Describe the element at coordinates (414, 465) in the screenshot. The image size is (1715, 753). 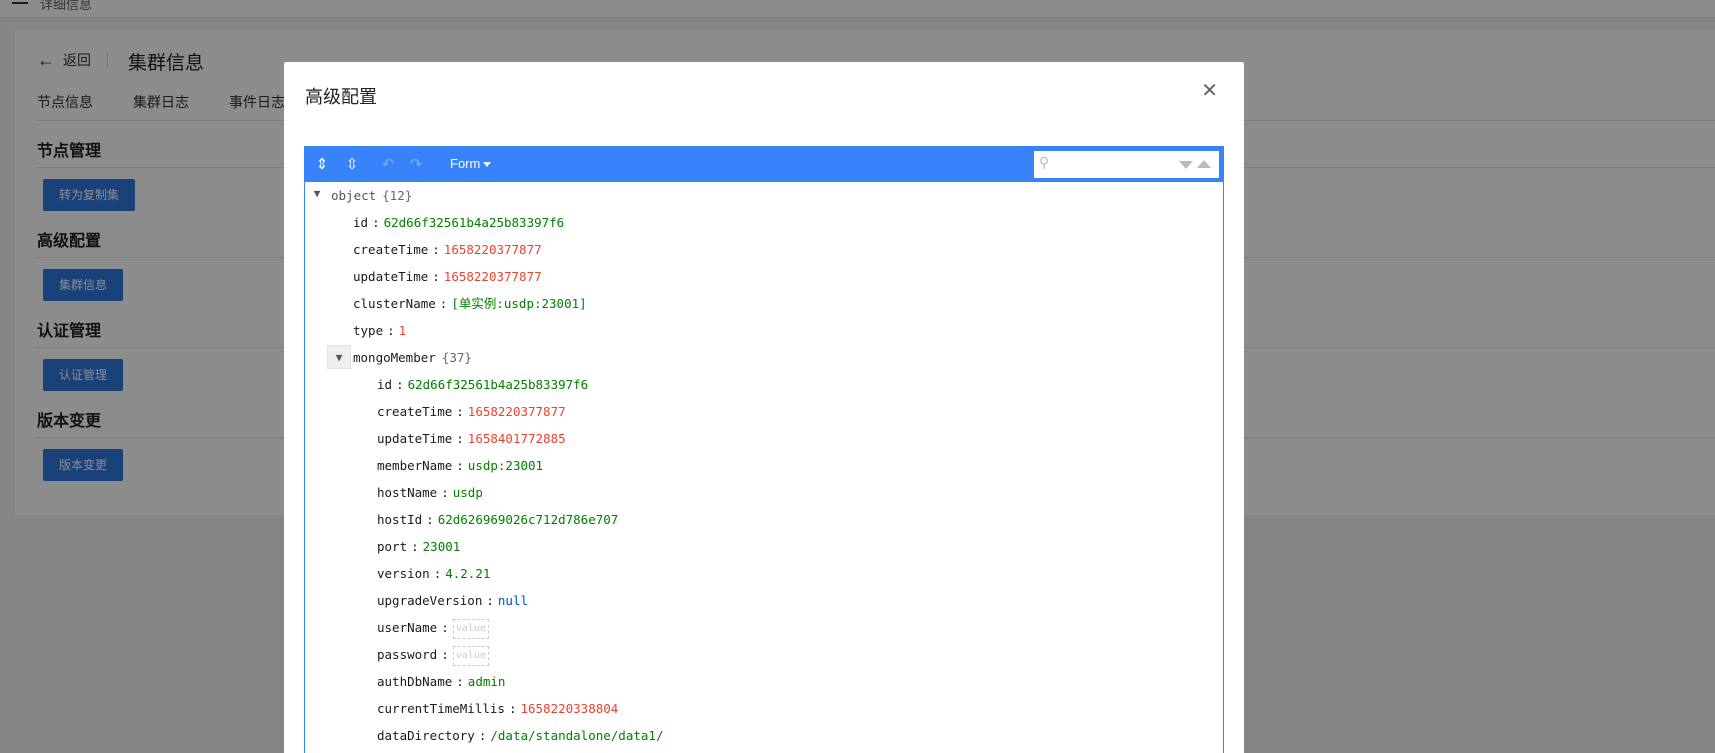
I see `field-key: memberName` at that location.